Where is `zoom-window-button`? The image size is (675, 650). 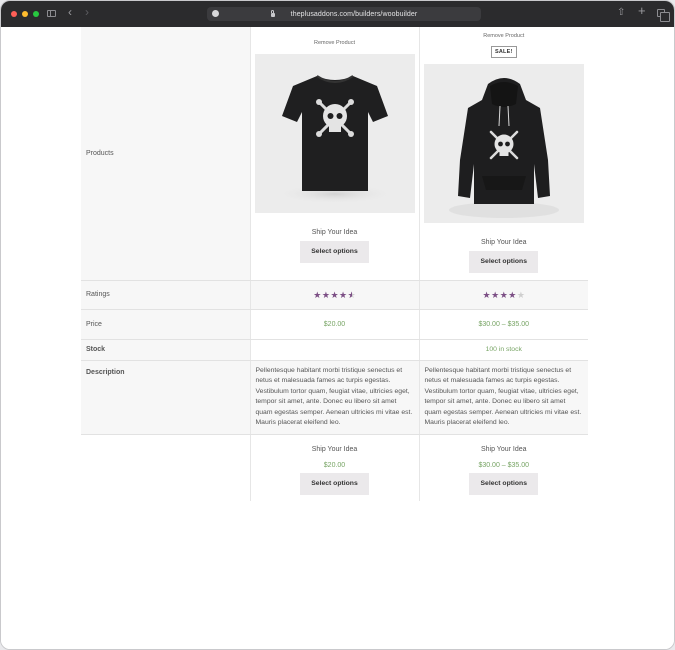 zoom-window-button is located at coordinates (36, 14).